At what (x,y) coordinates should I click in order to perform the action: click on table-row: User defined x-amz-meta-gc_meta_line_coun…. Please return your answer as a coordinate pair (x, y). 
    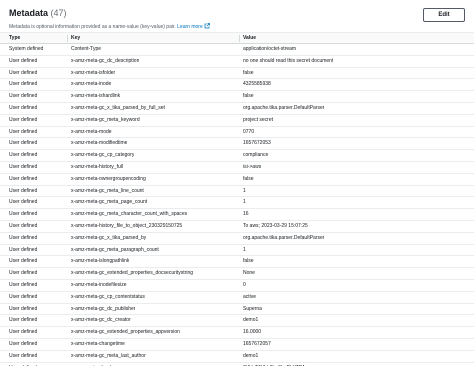
    Looking at the image, I should click on (237, 192).